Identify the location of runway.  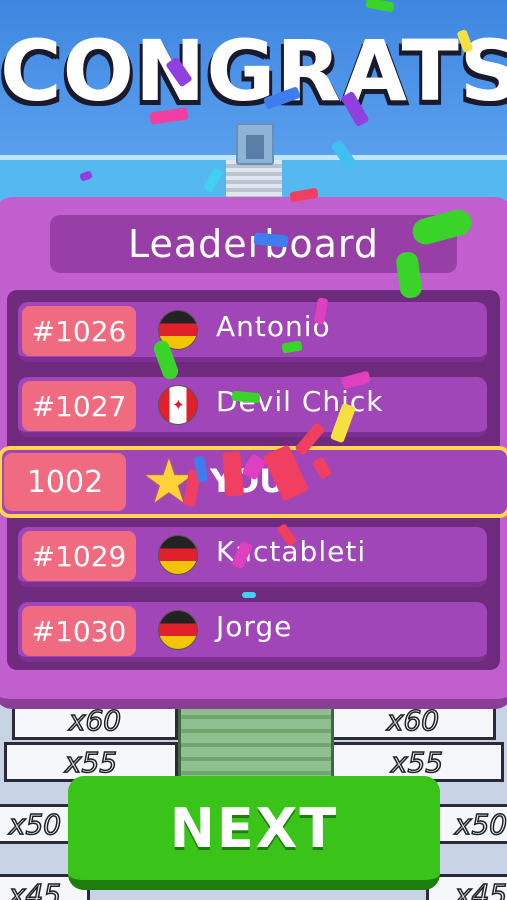
(254, 180).